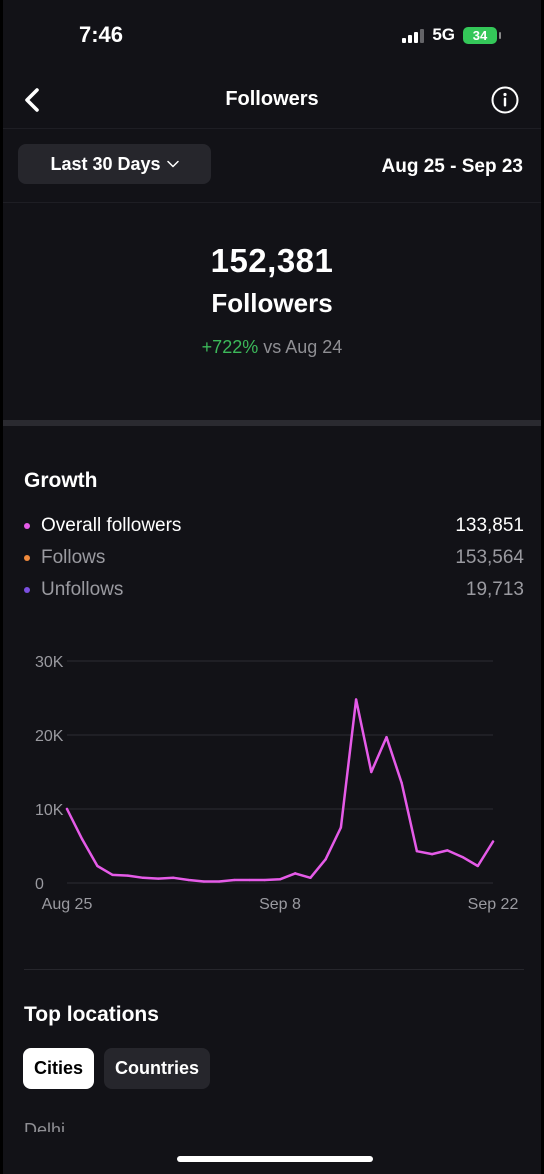 Image resolution: width=544 pixels, height=1174 pixels. What do you see at coordinates (452, 166) in the screenshot?
I see `date-range-text: Aug 25 - Sep 23` at bounding box center [452, 166].